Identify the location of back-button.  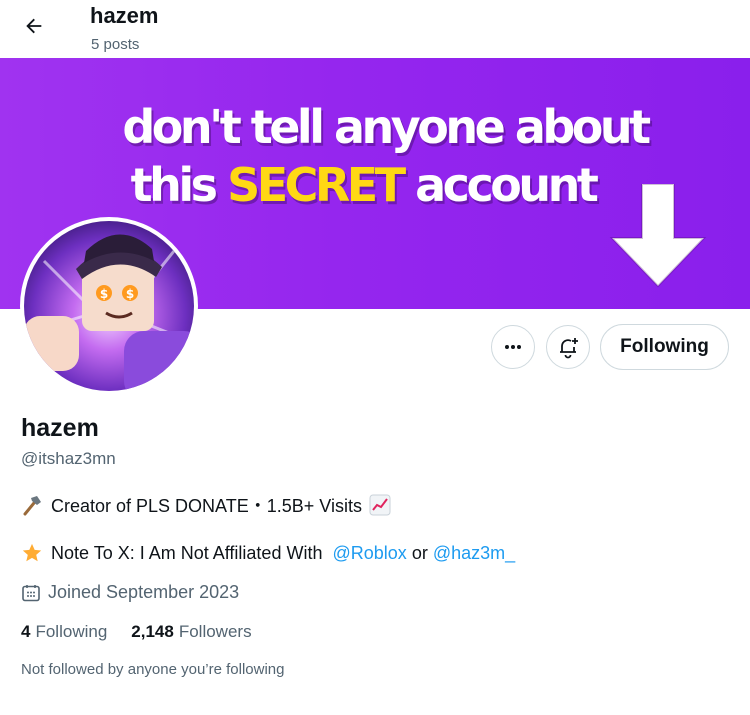
(34, 26).